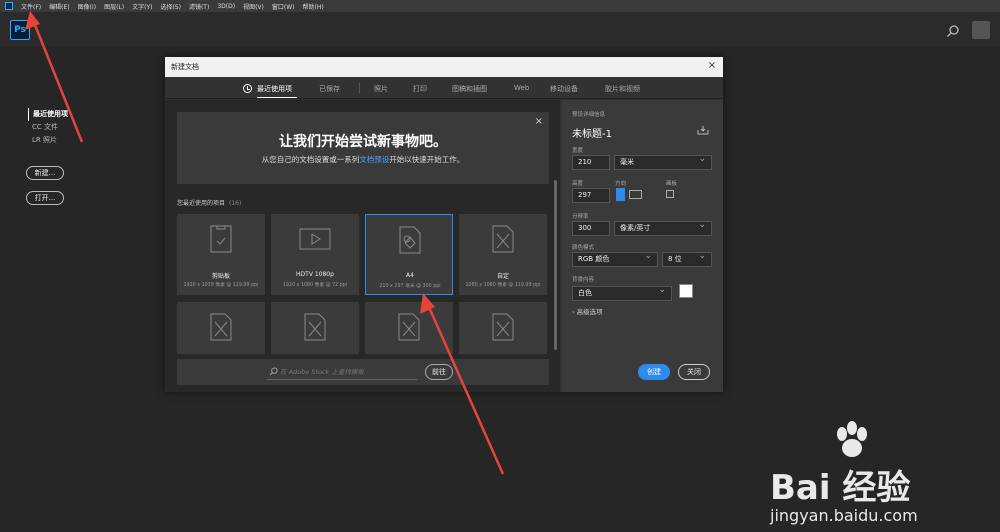 The height and width of the screenshot is (532, 1000). I want to click on resolution-input: 300, so click(591, 228).